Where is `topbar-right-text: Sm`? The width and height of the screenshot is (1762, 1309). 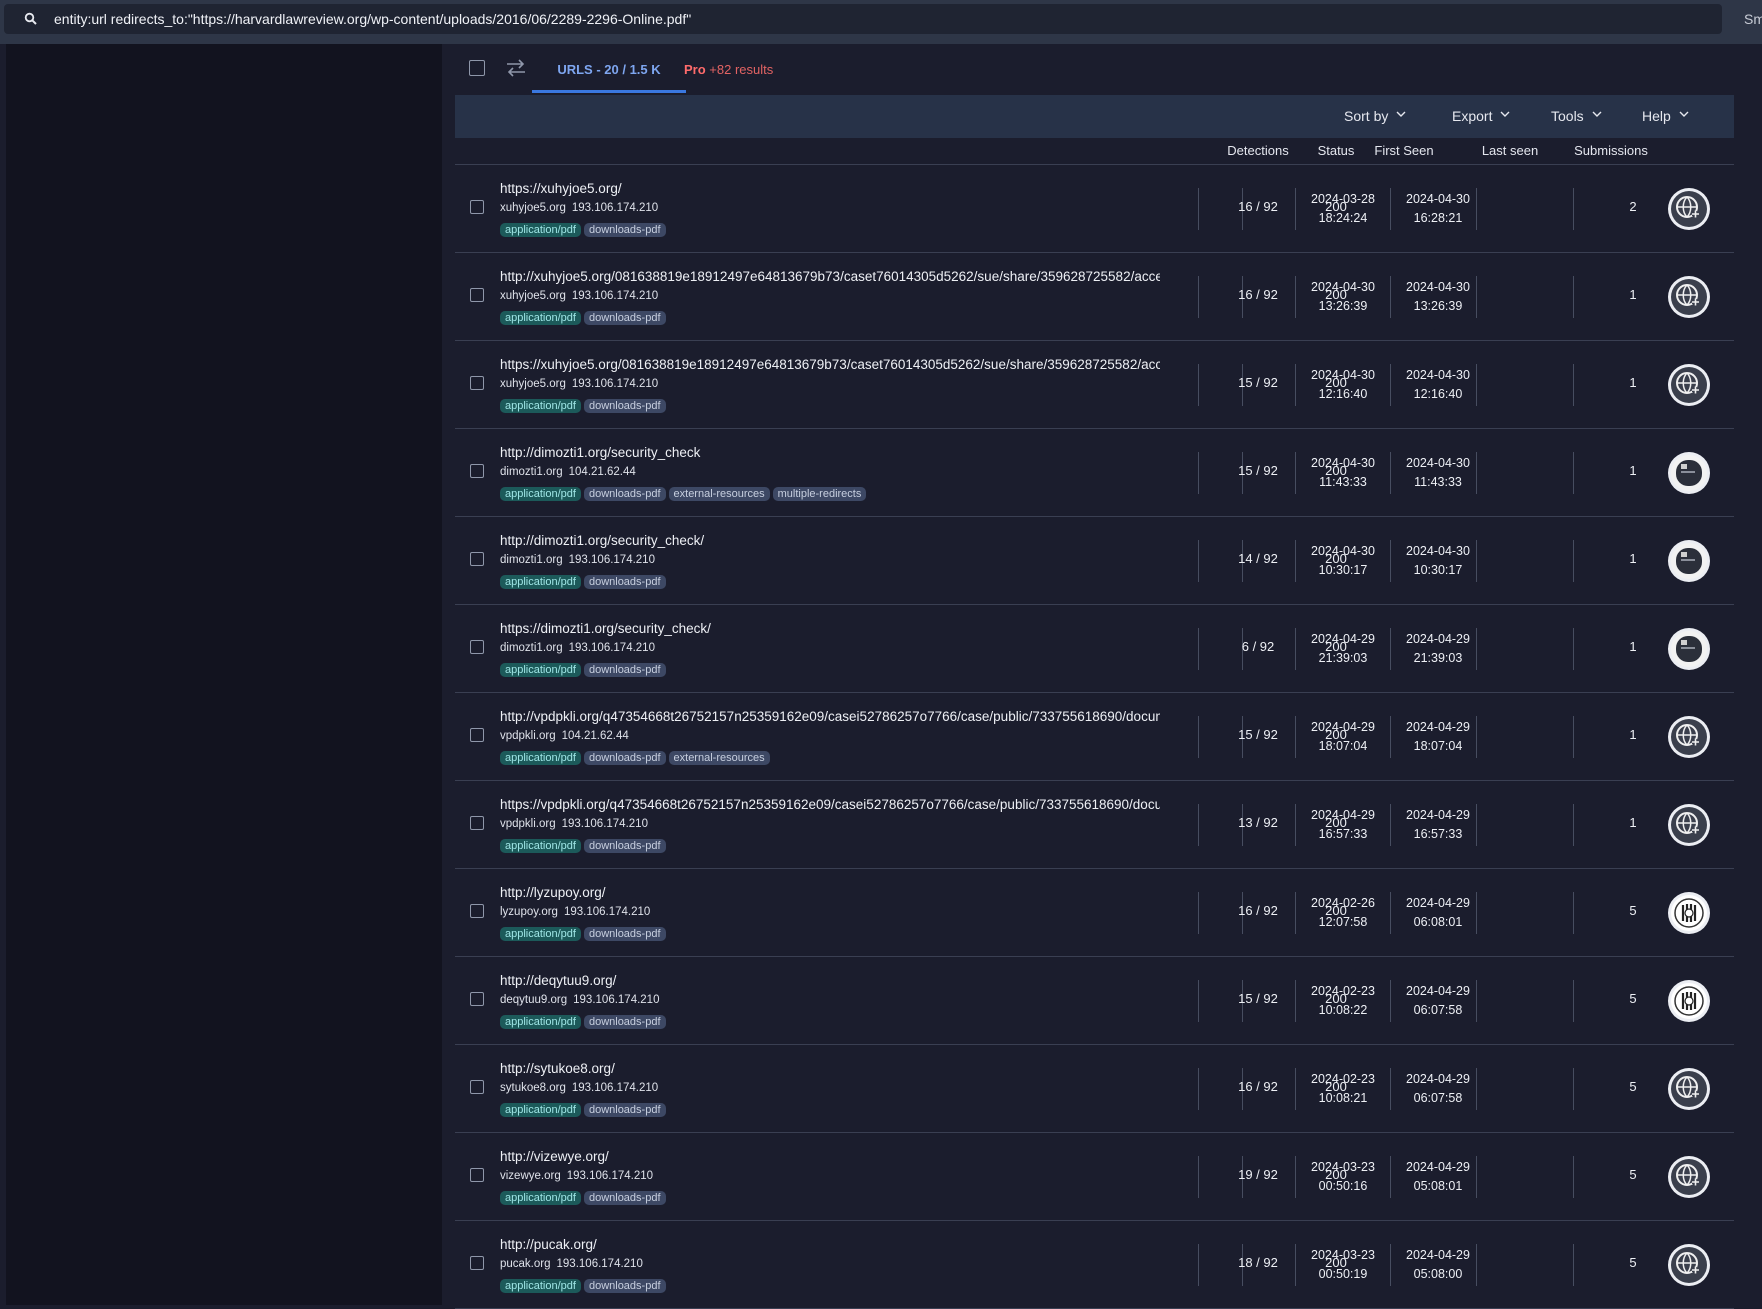
topbar-right-text: Sm is located at coordinates (1753, 19).